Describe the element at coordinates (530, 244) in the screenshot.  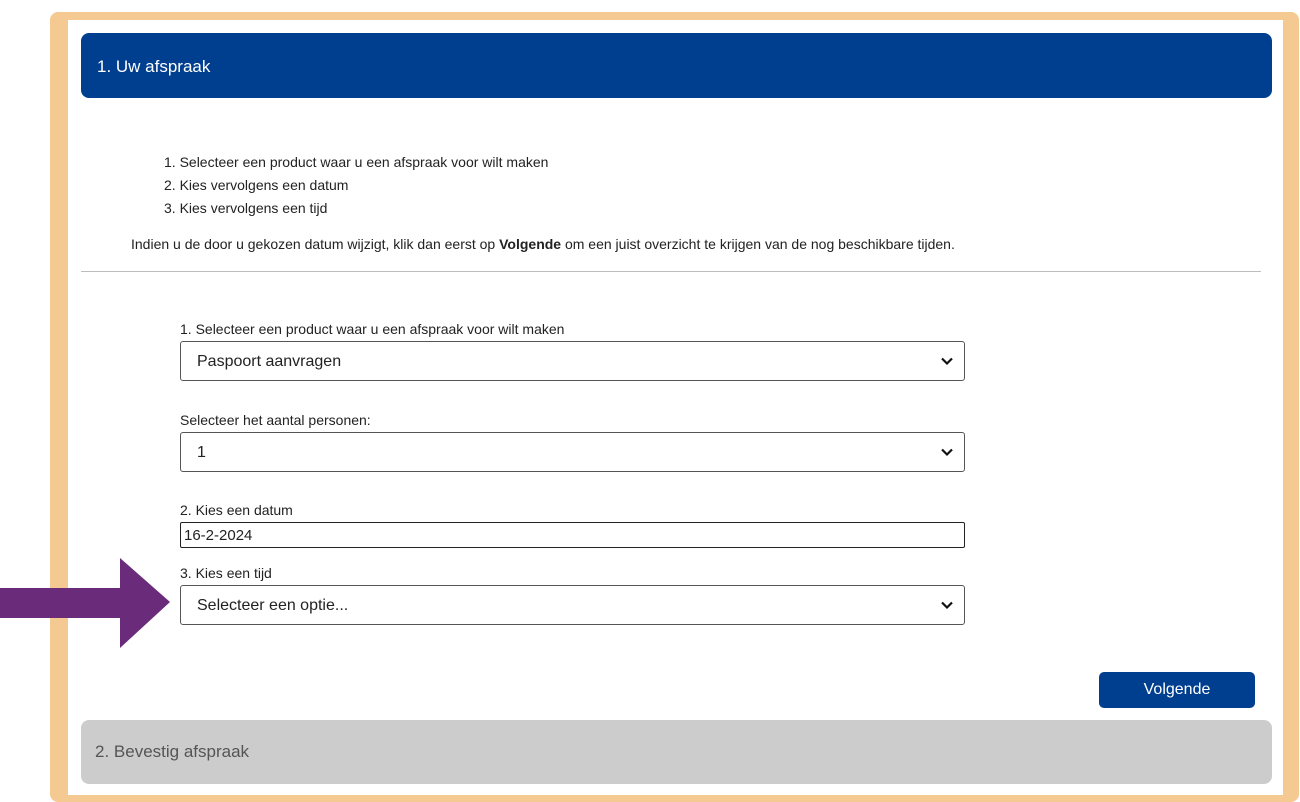
I see `note-bold-volgende: Volgende` at that location.